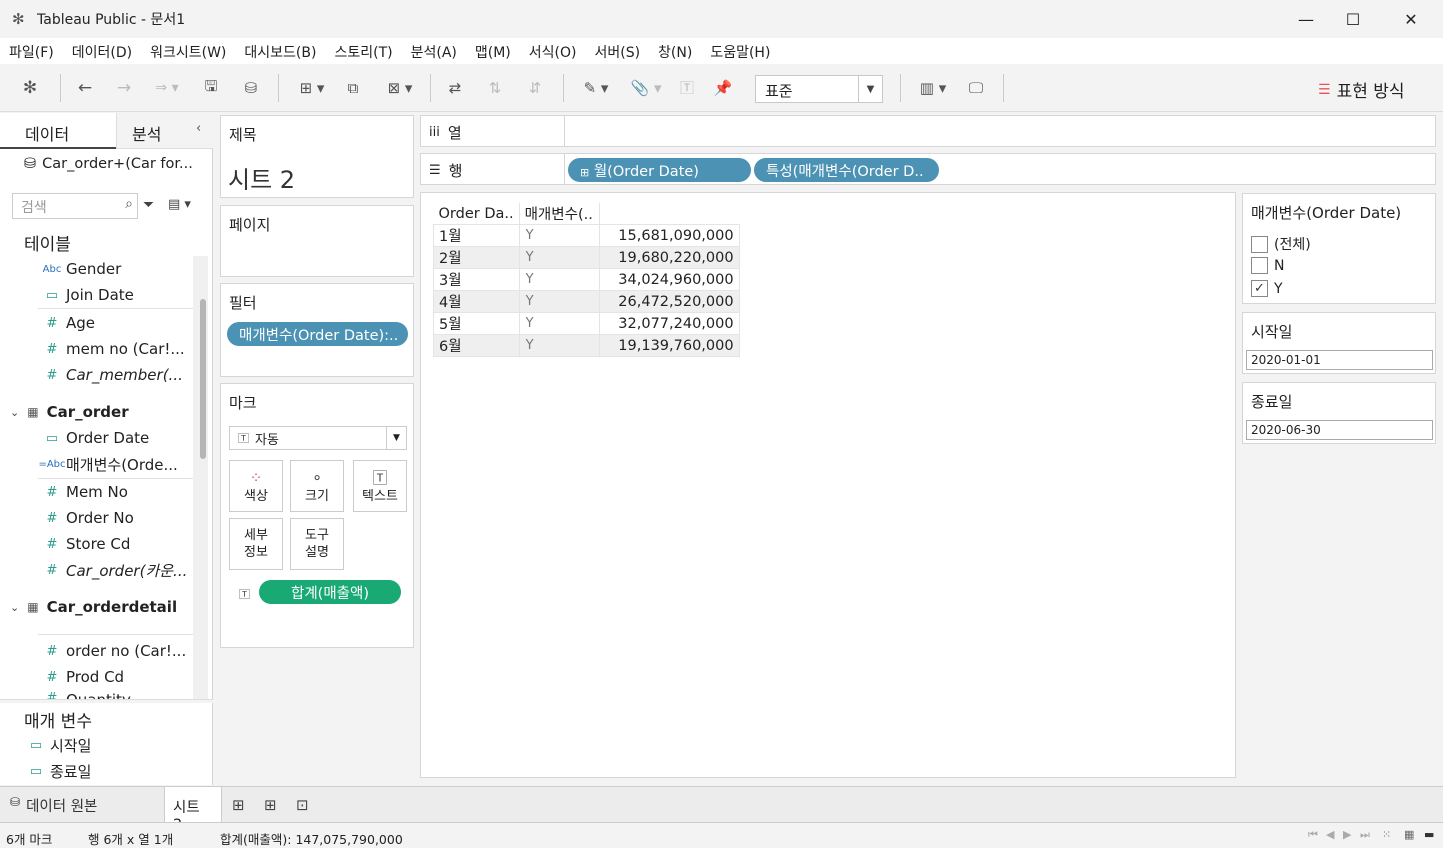 Image resolution: width=1443 pixels, height=848 pixels. I want to click on row-header-month: 6월, so click(476, 345).